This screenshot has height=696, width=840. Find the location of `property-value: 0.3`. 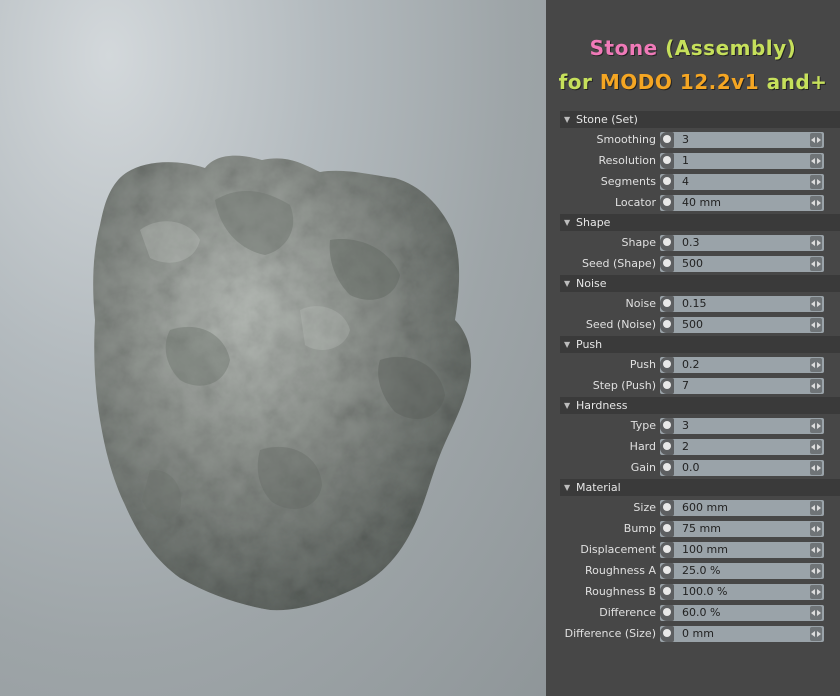

property-value: 0.3 is located at coordinates (691, 242).